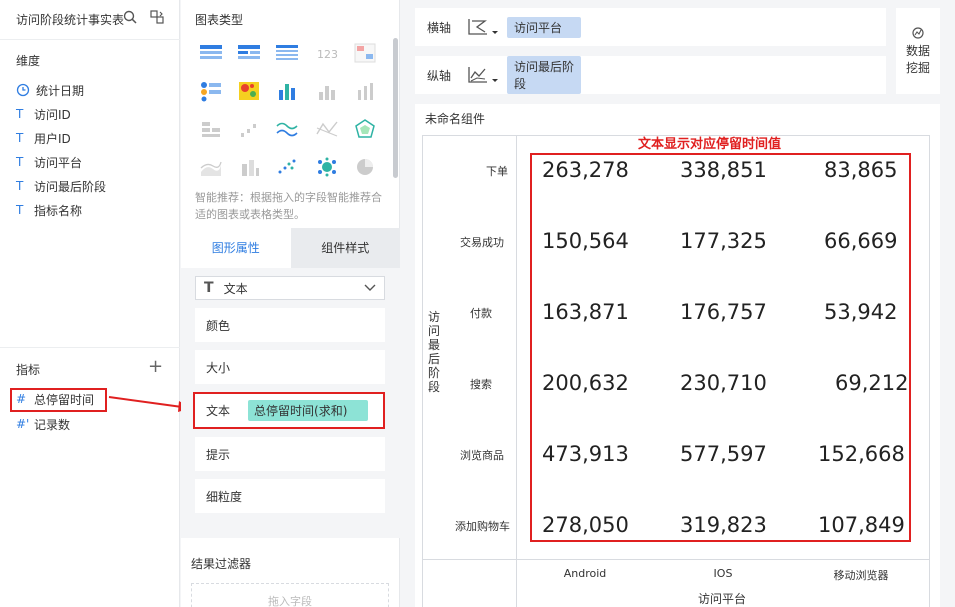 The width and height of the screenshot is (955, 607). Describe the element at coordinates (710, 144) in the screenshot. I see `annotation-text: 文本显示对应停留时间值` at that location.